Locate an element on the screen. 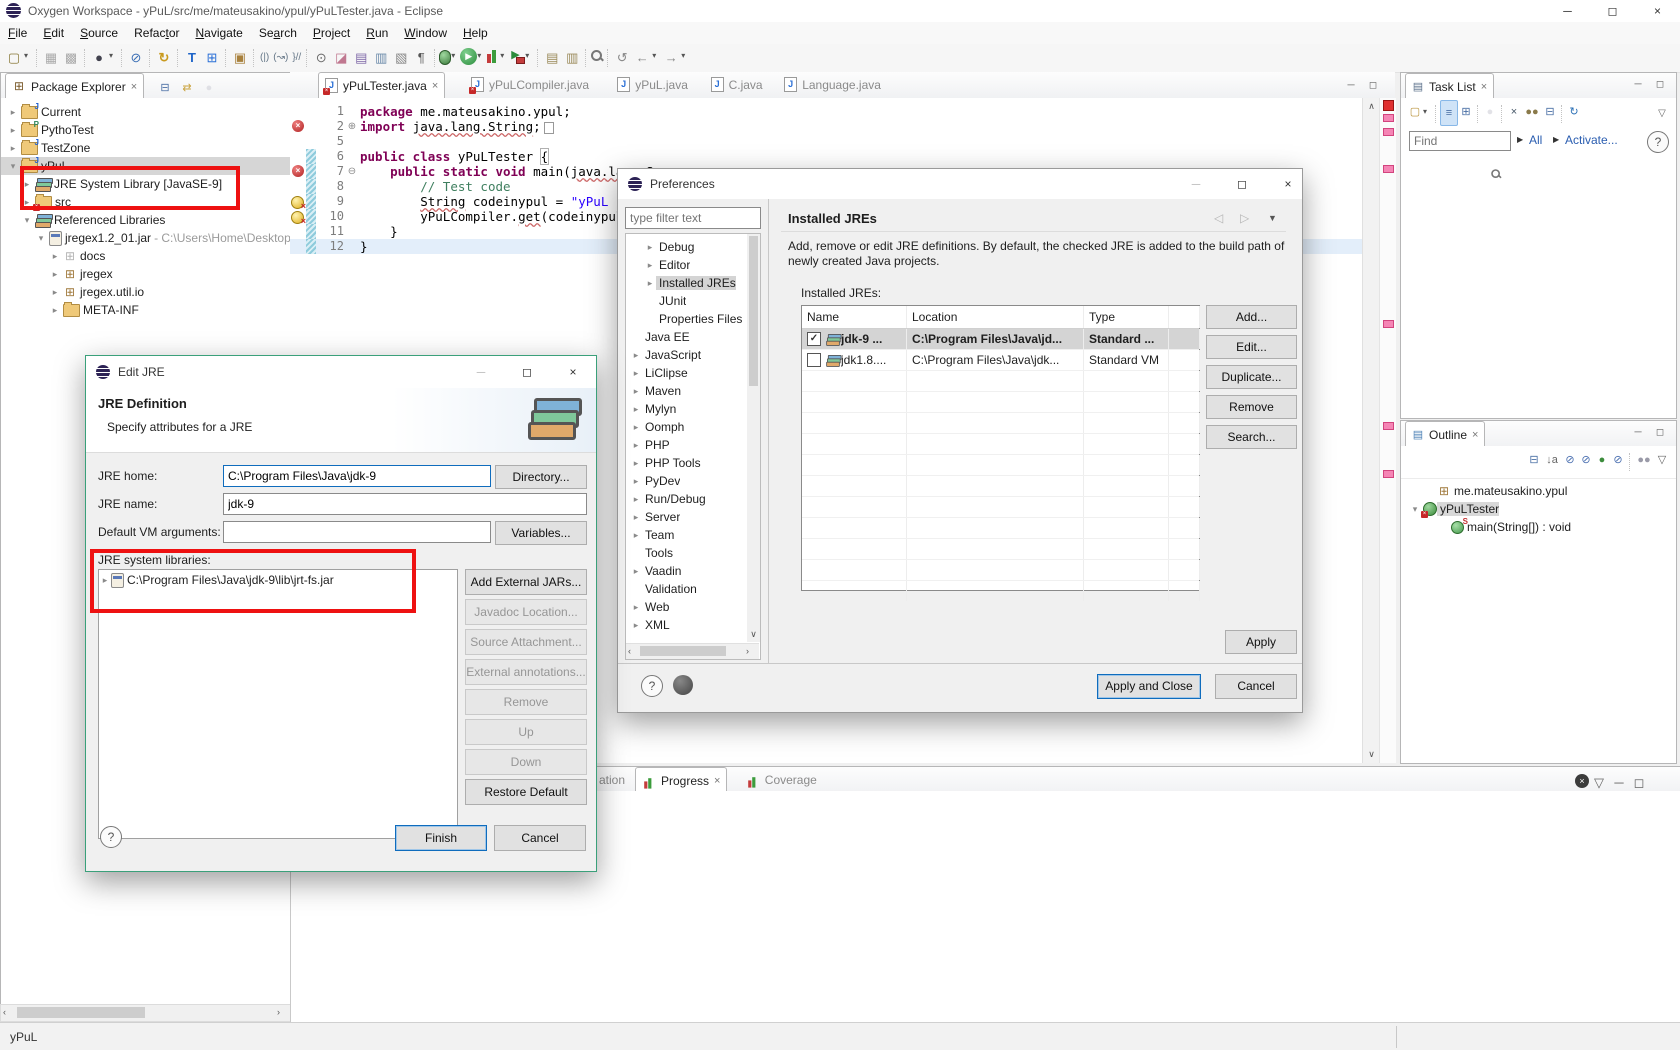 The width and height of the screenshot is (1680, 1050). pydev-marker-icon: T is located at coordinates (192, 58).